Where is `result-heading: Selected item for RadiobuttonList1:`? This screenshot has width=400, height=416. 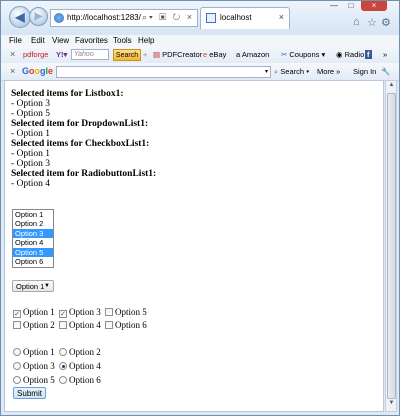
result-heading: Selected item for RadiobuttonList1: is located at coordinates (84, 174).